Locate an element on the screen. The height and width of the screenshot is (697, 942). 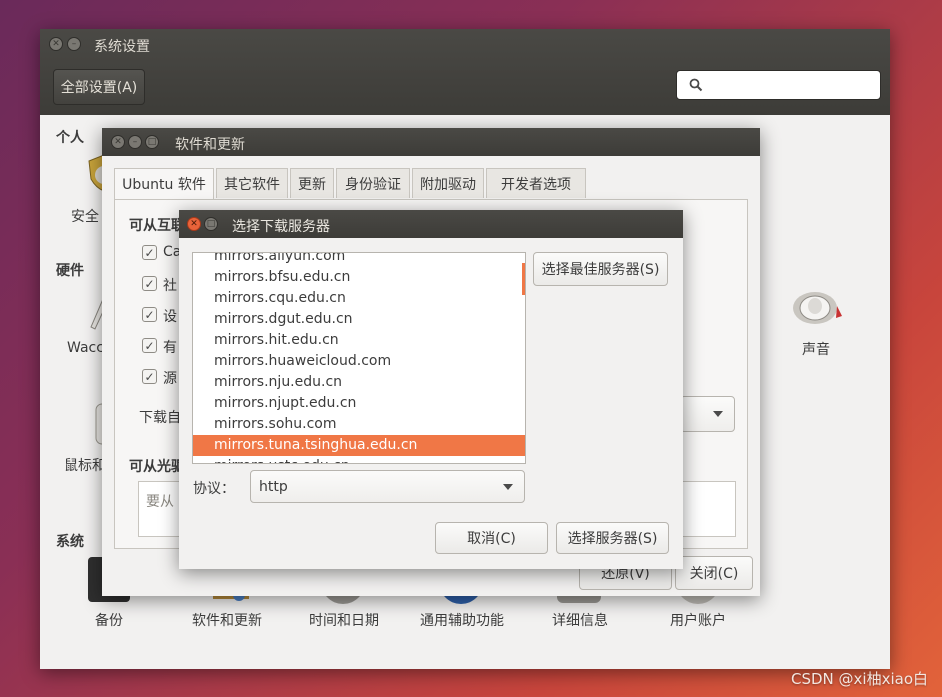
tab-updates: 更新 is located at coordinates (312, 183).